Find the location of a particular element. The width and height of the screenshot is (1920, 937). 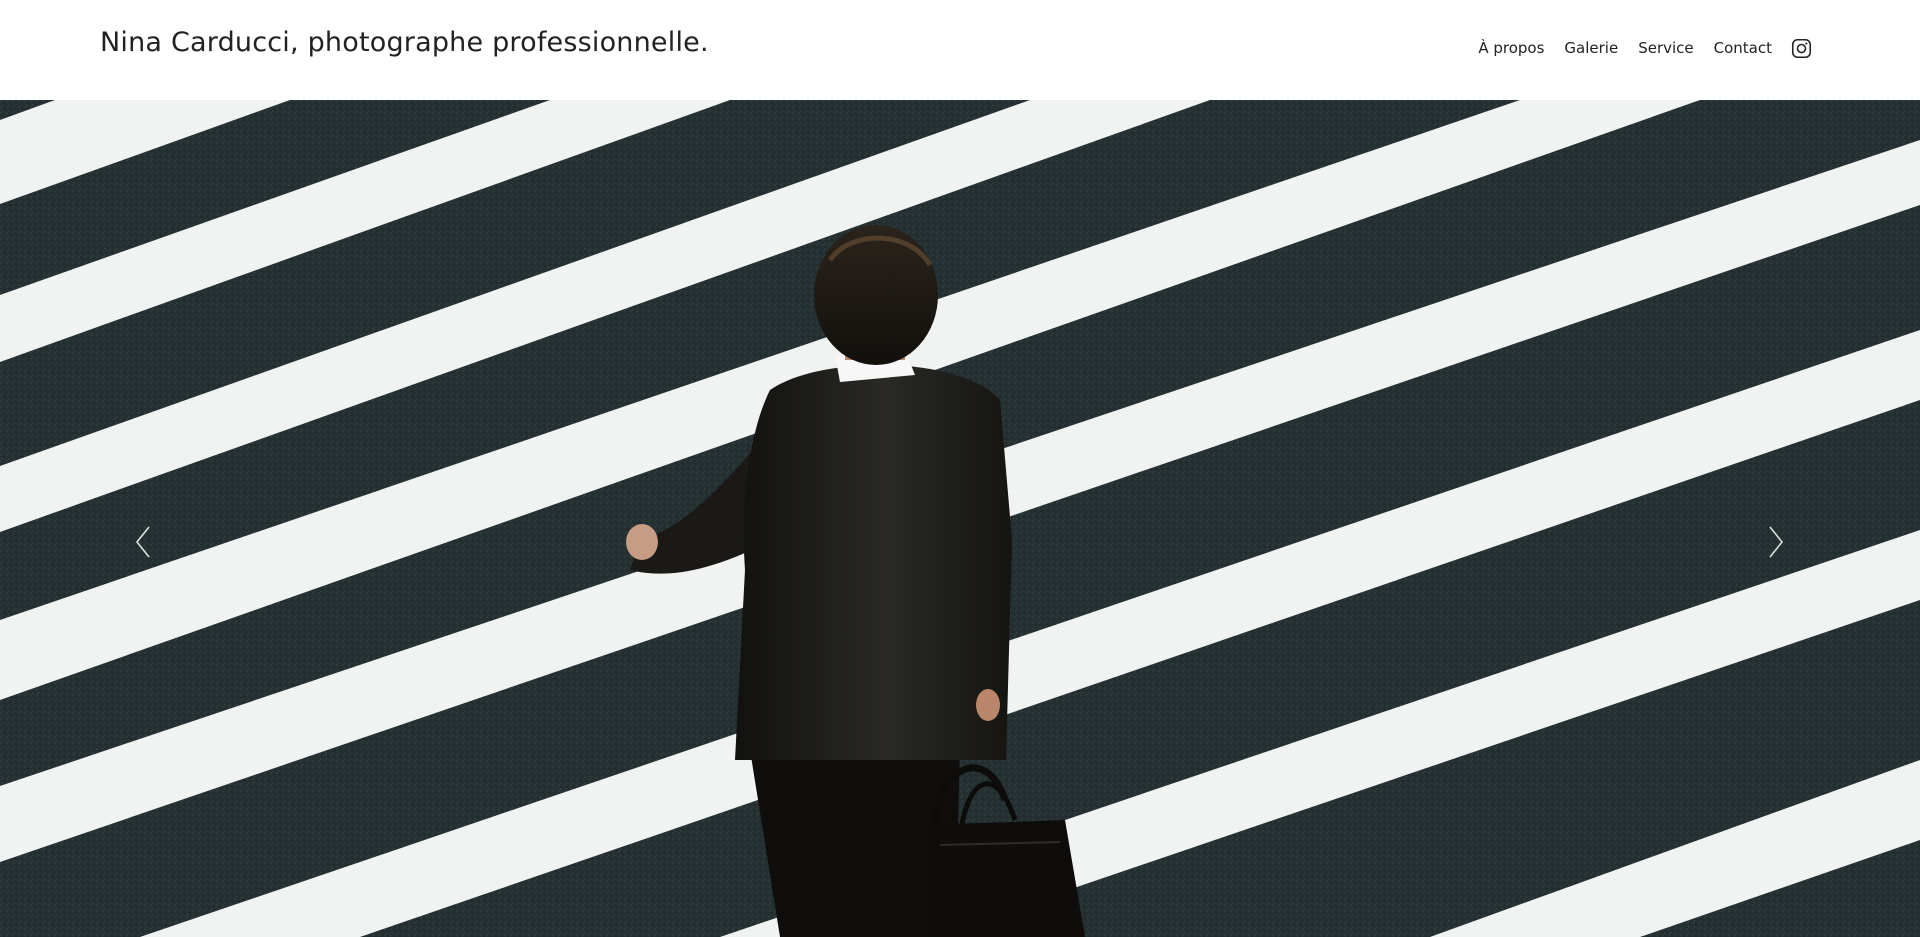

carousel-next-button is located at coordinates (1776, 542).